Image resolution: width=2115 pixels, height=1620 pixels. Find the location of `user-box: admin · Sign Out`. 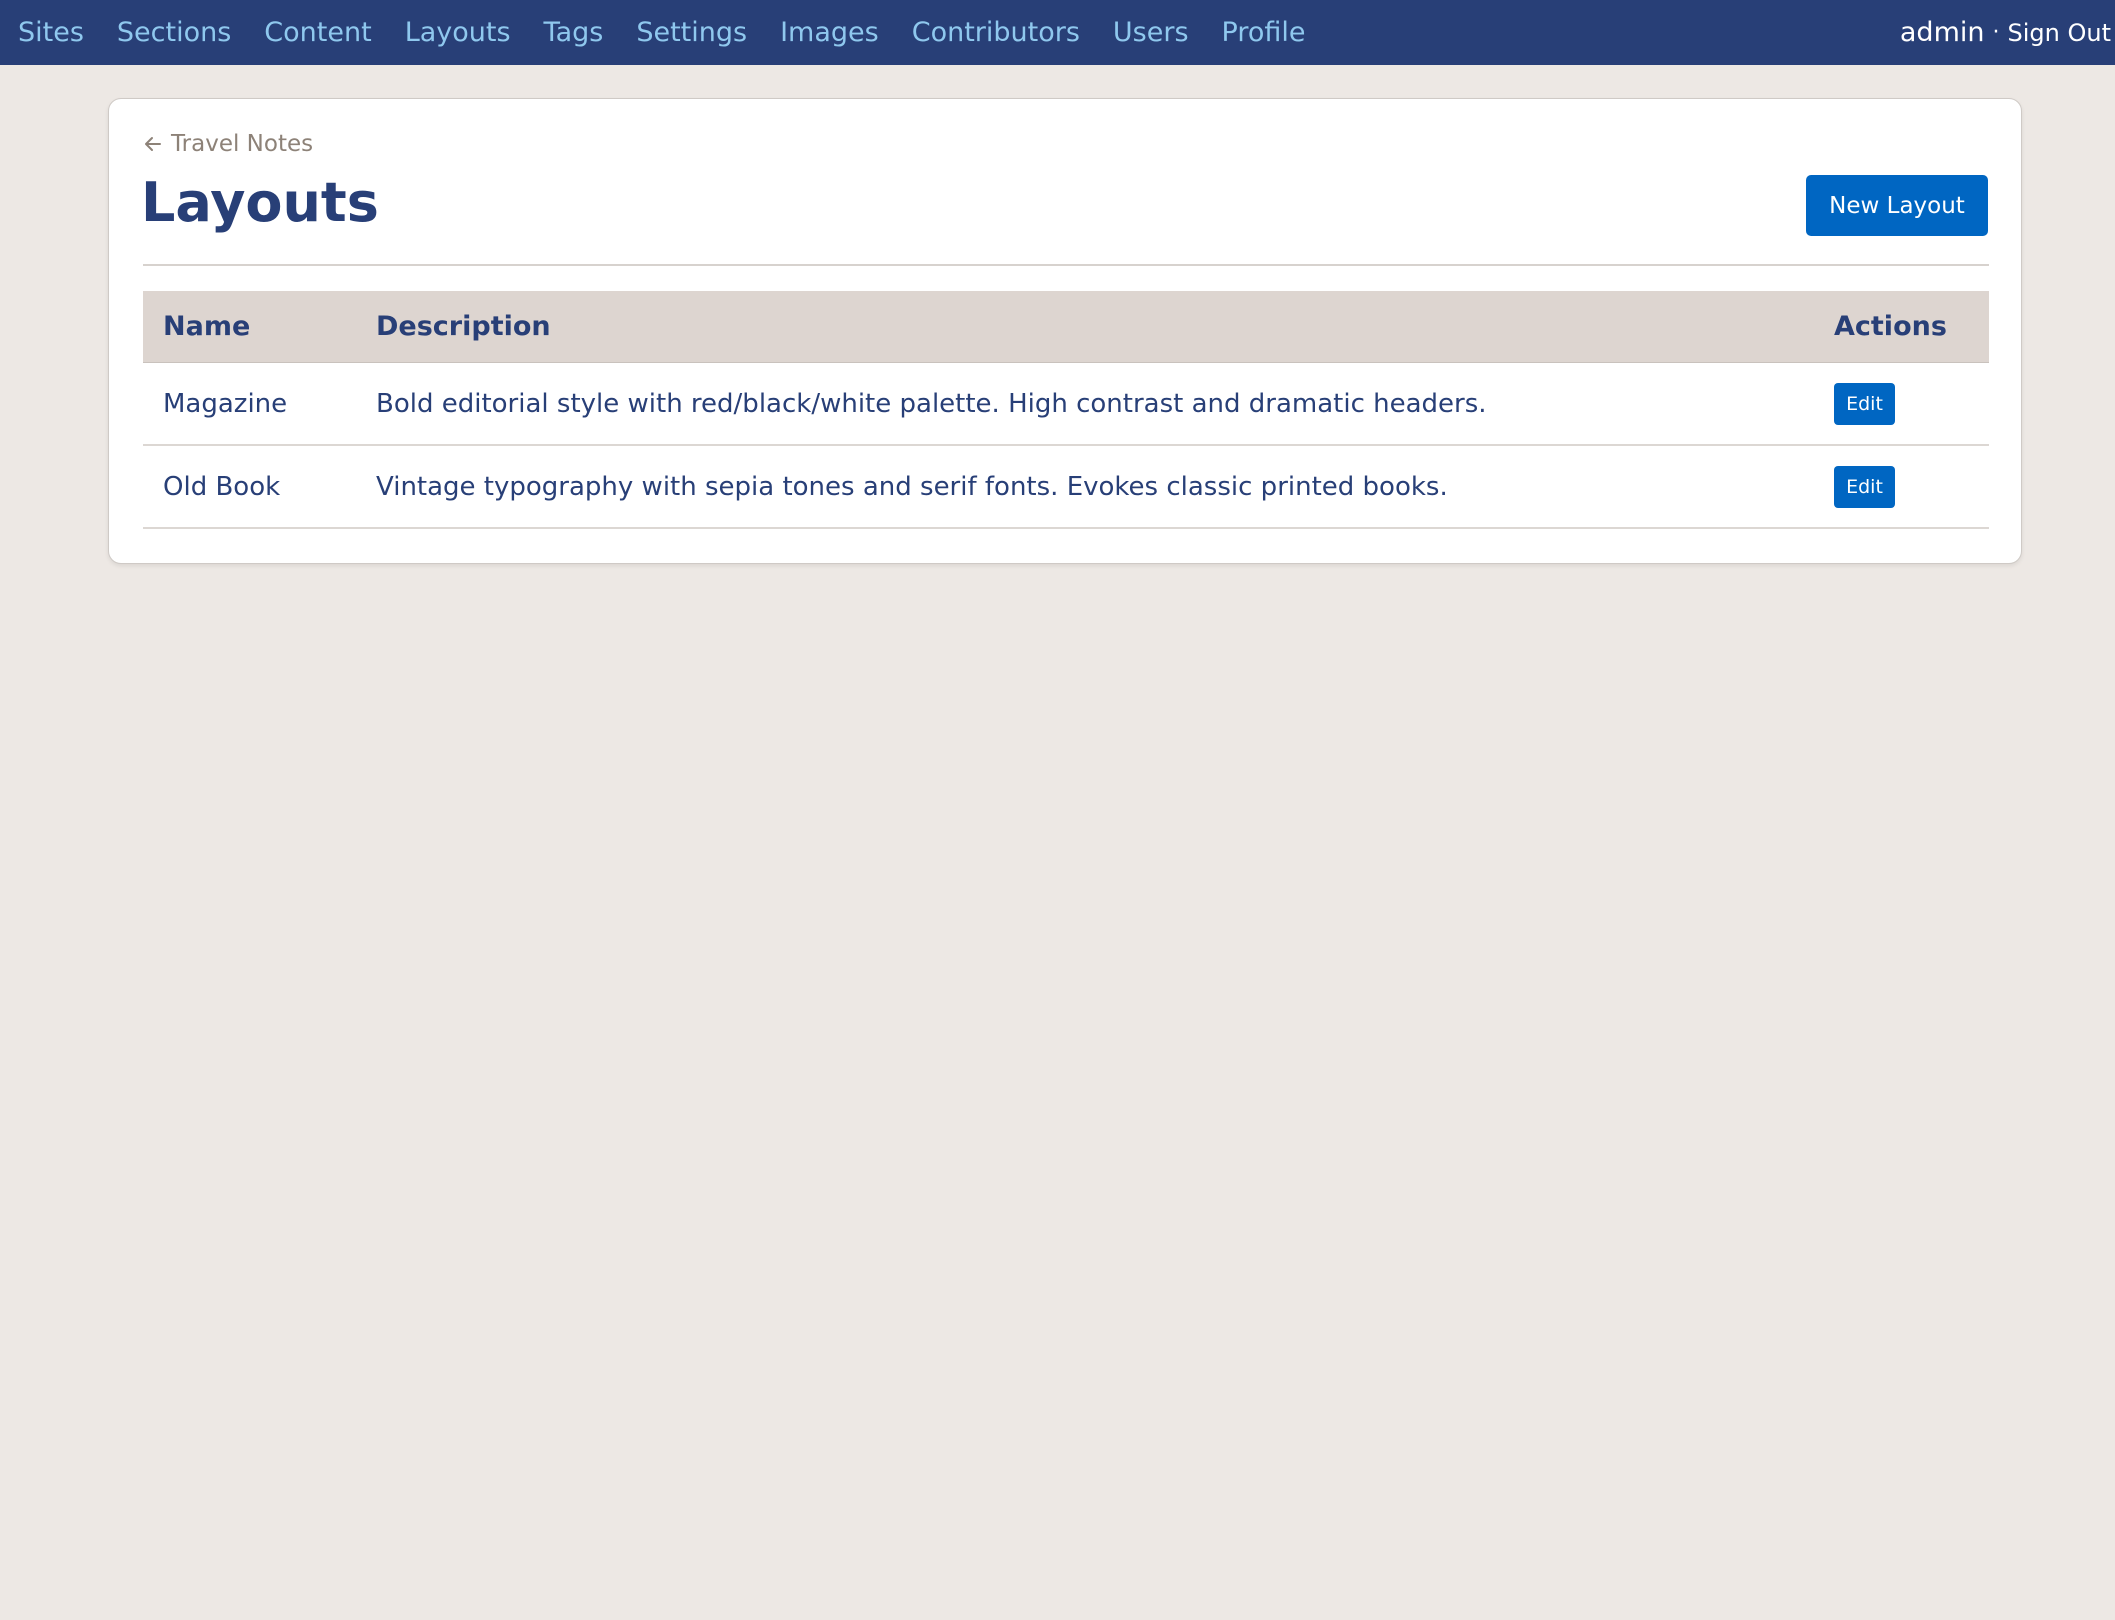

user-box: admin · Sign Out is located at coordinates (2005, 32).